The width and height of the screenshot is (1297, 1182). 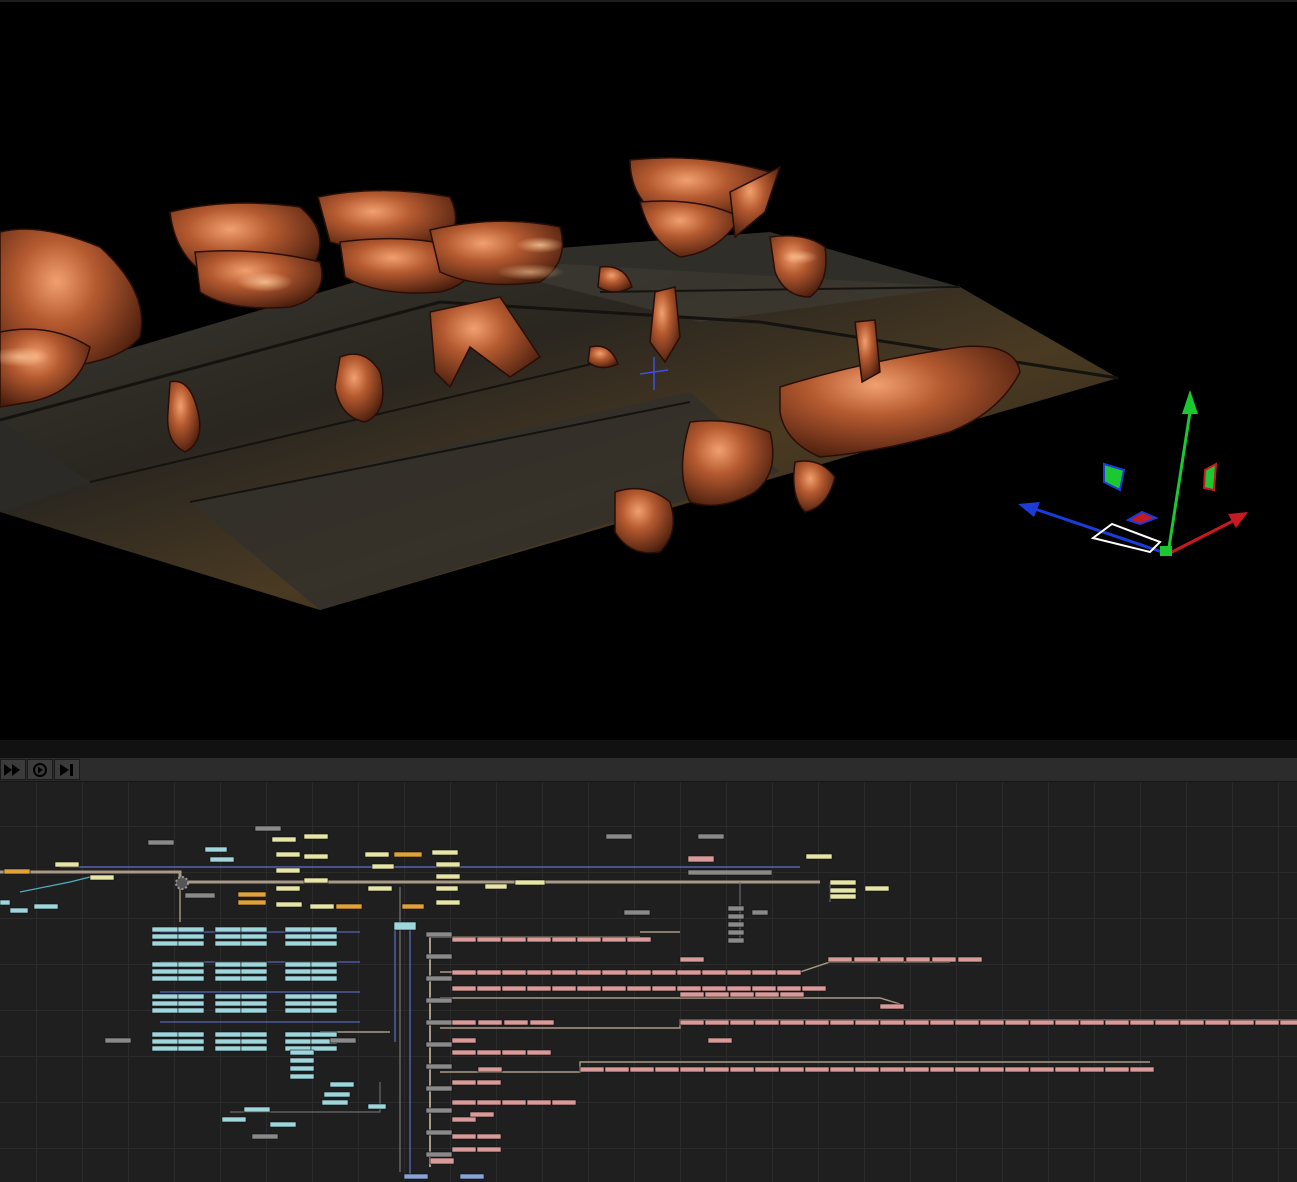 I want to click on gizmo-center, so click(x=1166, y=551).